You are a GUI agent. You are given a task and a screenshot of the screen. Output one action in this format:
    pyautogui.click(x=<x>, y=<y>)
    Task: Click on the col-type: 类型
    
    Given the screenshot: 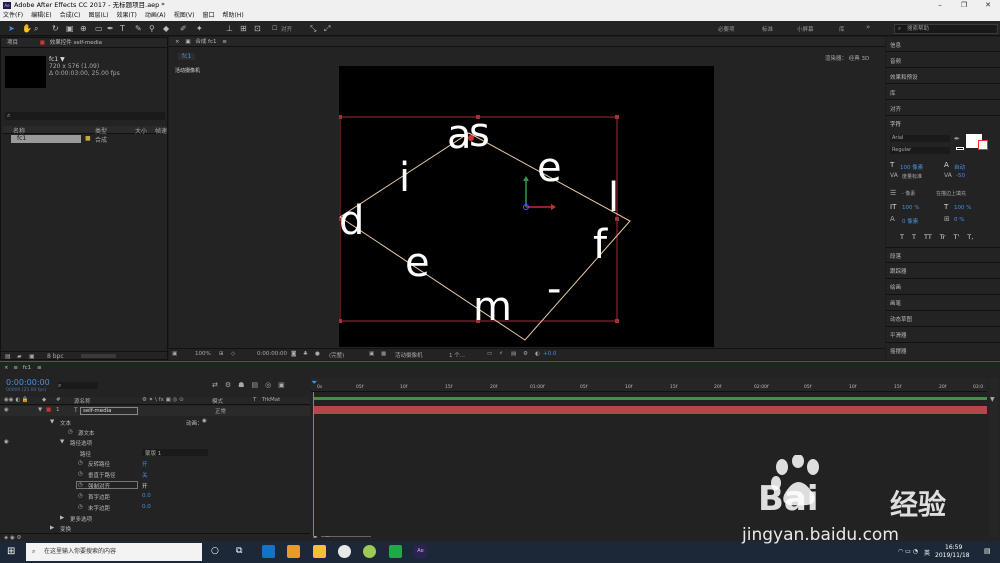 What is the action you would take?
    pyautogui.click(x=101, y=130)
    